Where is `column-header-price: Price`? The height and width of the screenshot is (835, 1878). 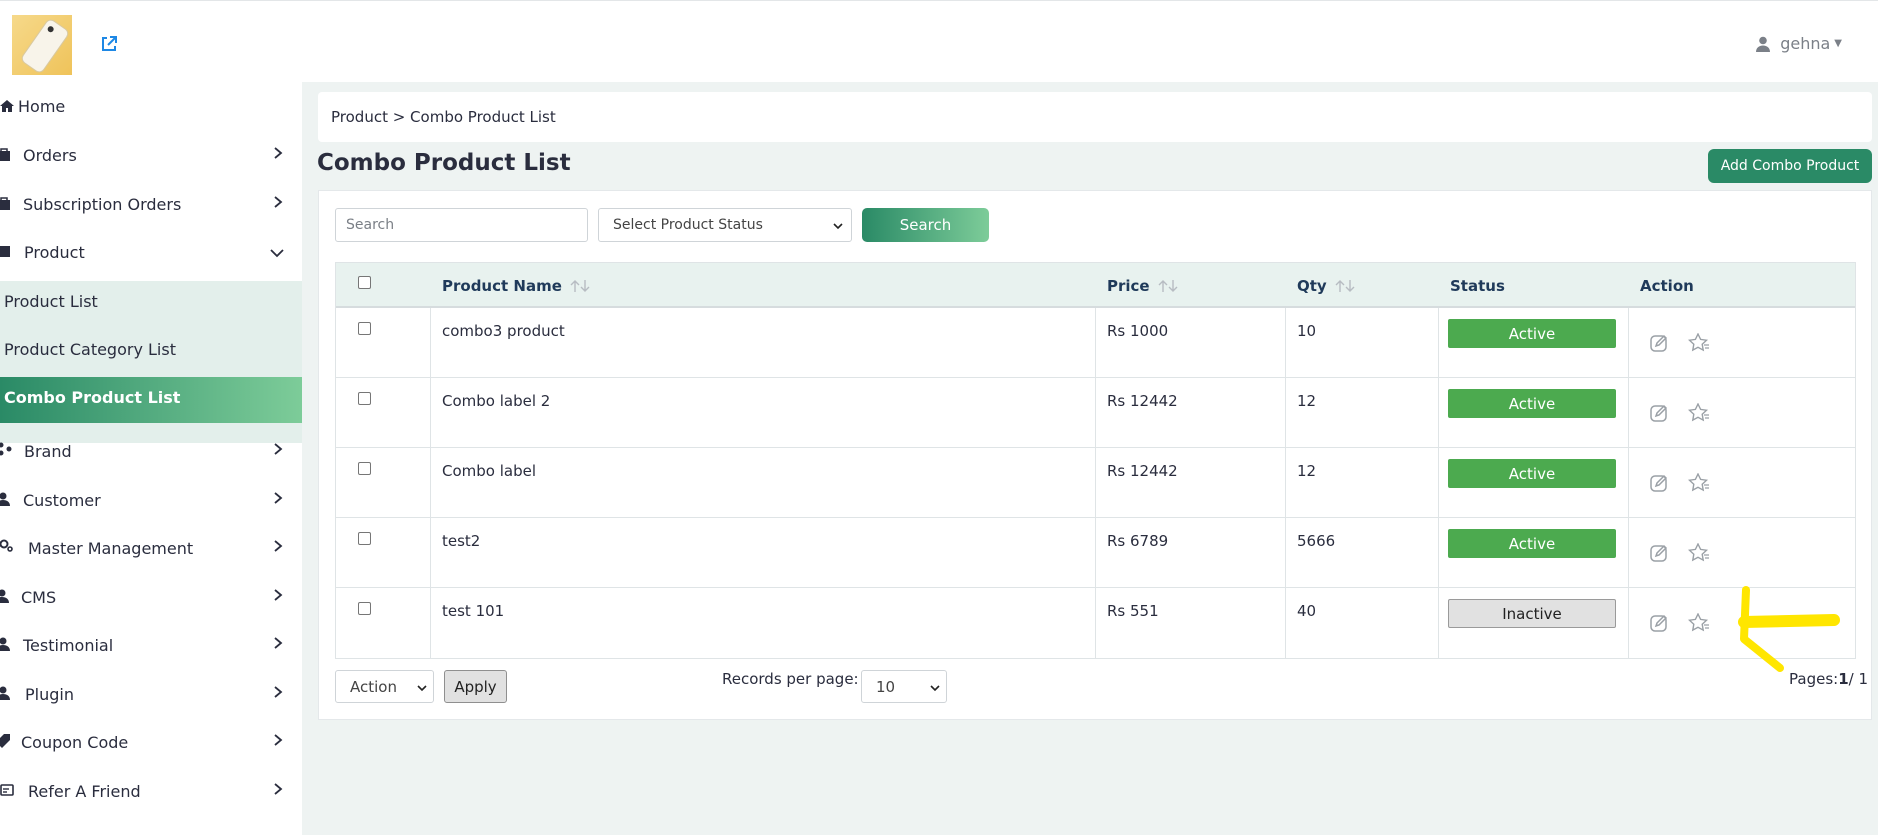 column-header-price: Price is located at coordinates (1142, 285).